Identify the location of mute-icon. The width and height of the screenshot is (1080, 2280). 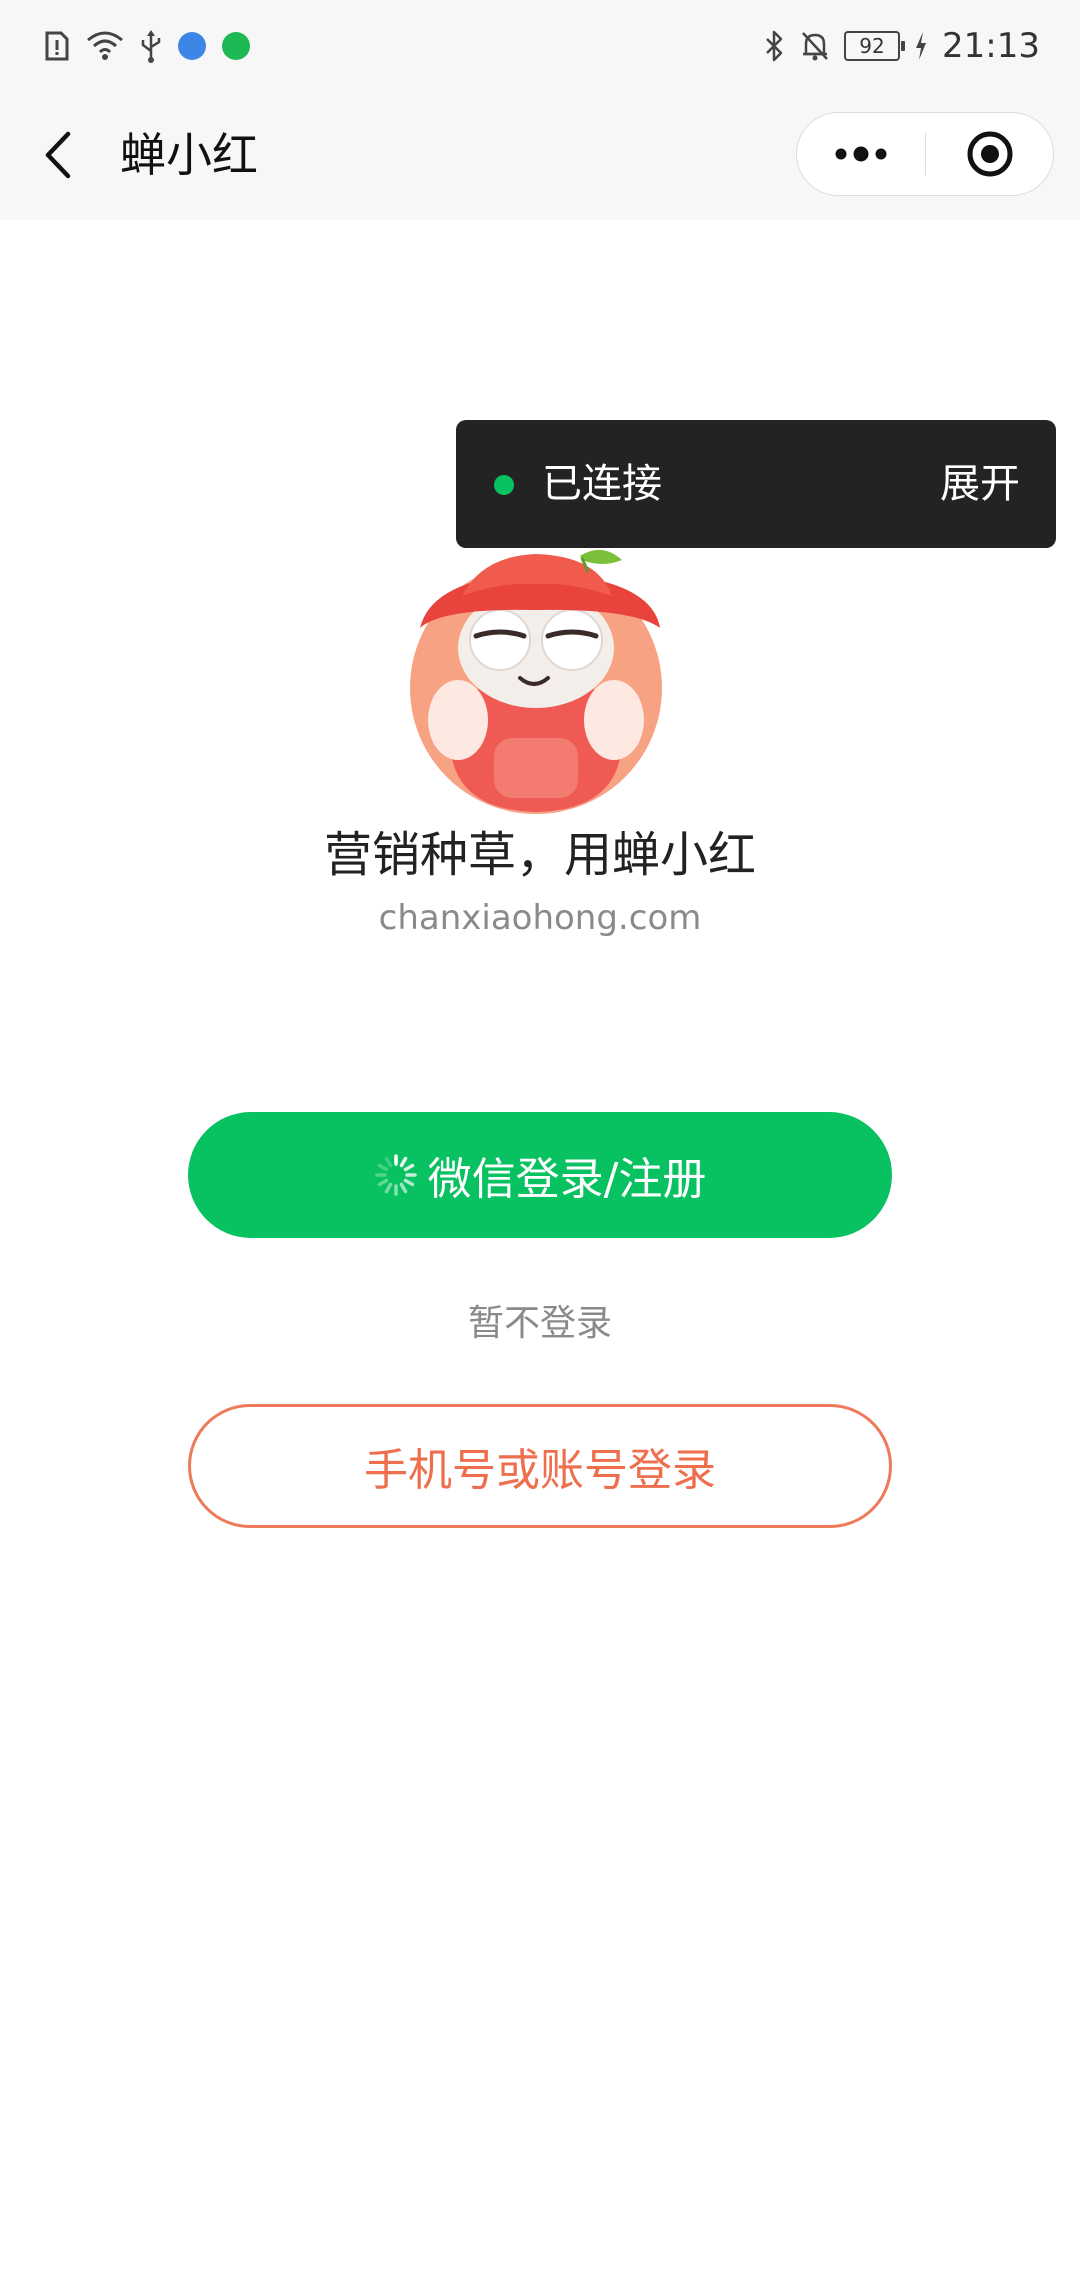
(815, 46).